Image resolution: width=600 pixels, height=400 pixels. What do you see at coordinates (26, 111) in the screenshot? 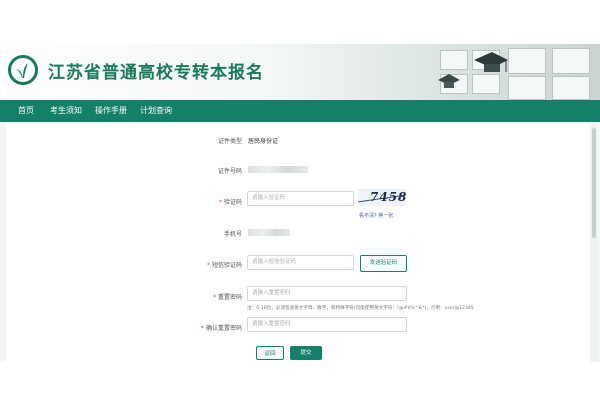
I see `nav-item-home: 首页` at bounding box center [26, 111].